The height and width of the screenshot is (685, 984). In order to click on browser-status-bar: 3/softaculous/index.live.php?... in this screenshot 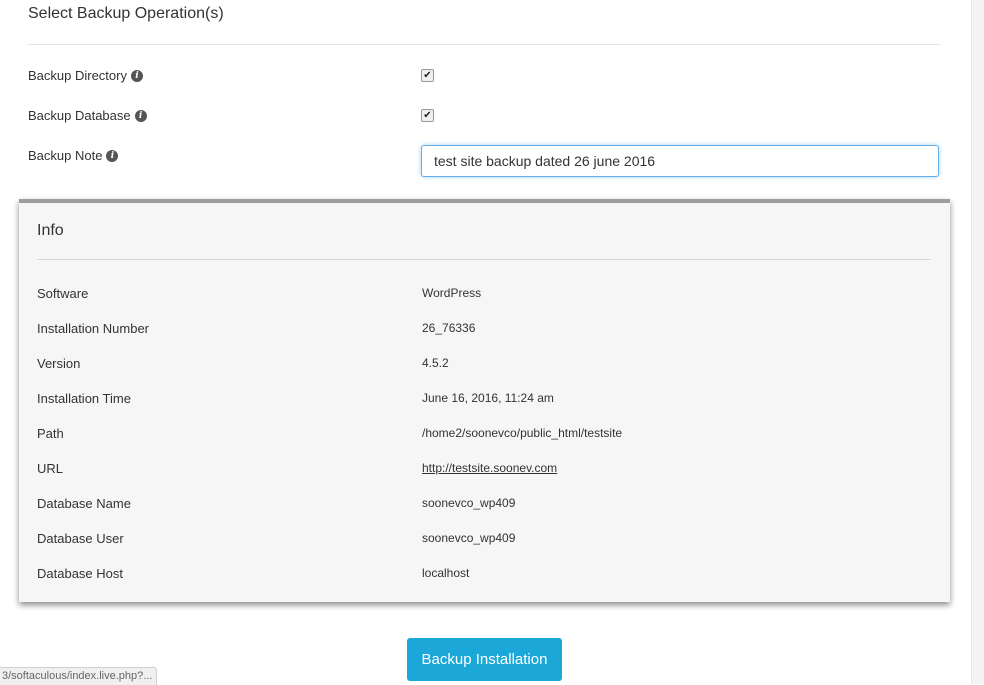, I will do `click(79, 676)`.